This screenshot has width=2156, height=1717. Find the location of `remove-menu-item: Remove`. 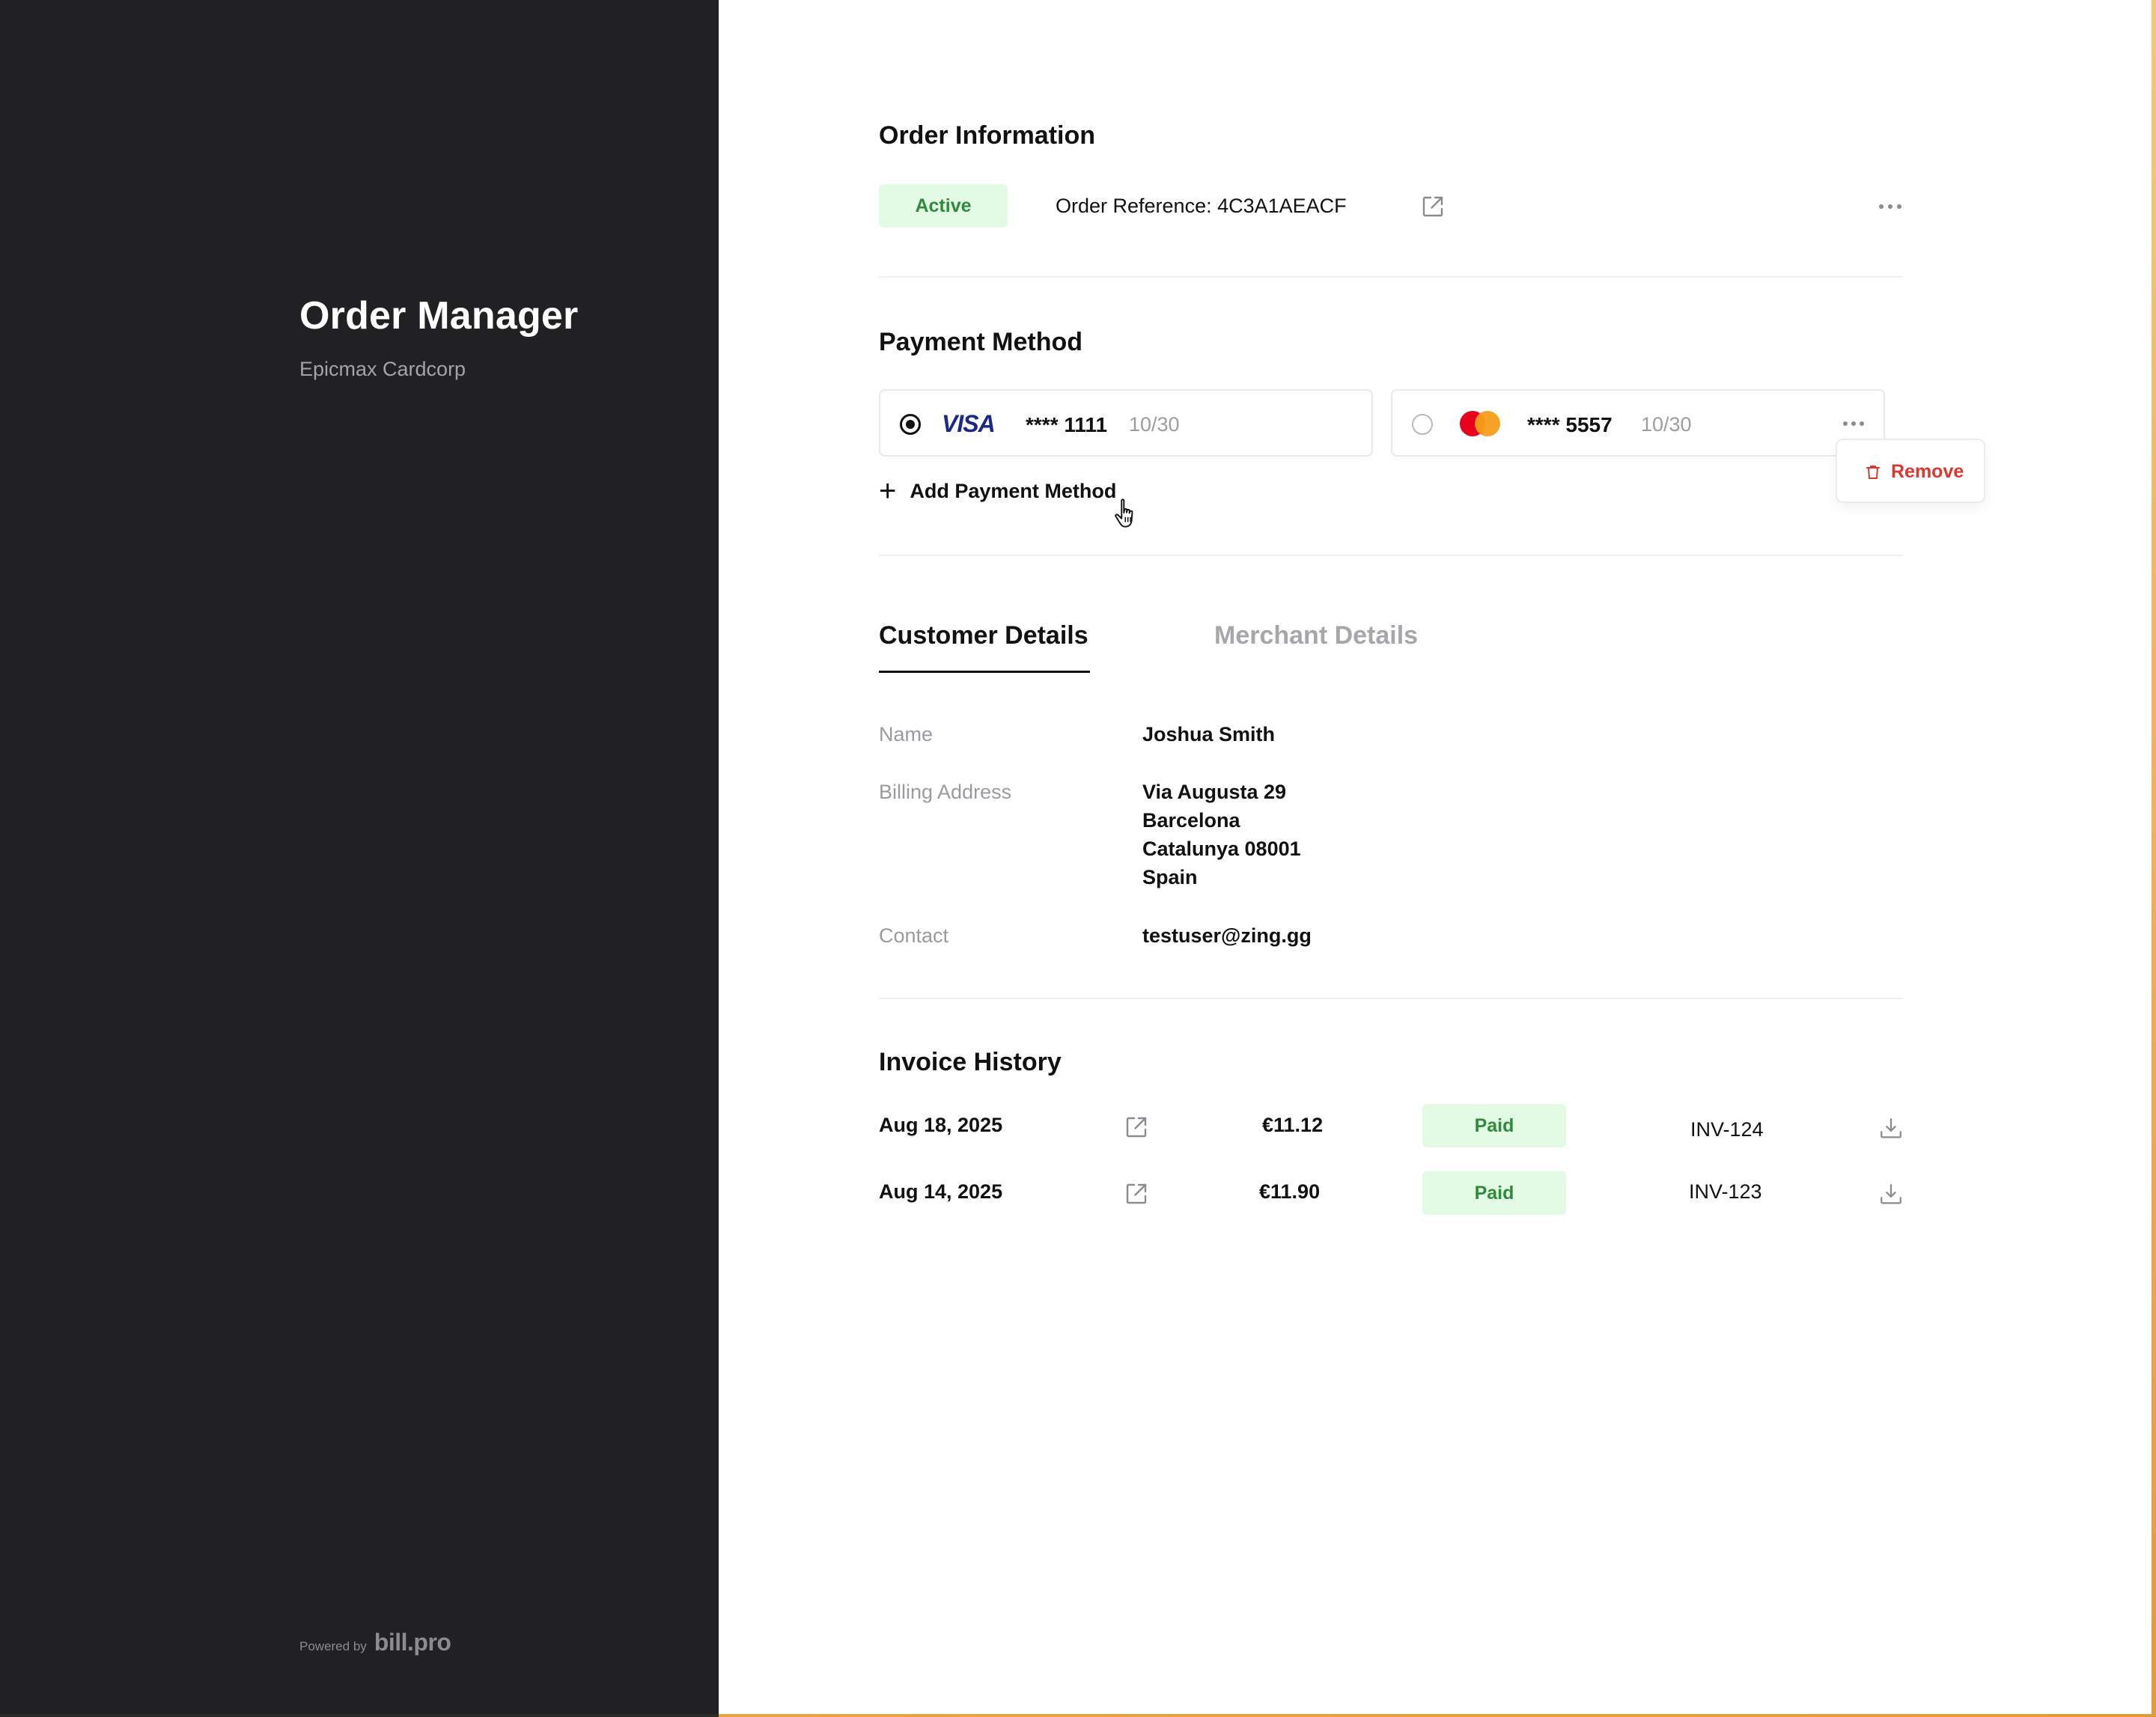

remove-menu-item: Remove is located at coordinates (1914, 472).